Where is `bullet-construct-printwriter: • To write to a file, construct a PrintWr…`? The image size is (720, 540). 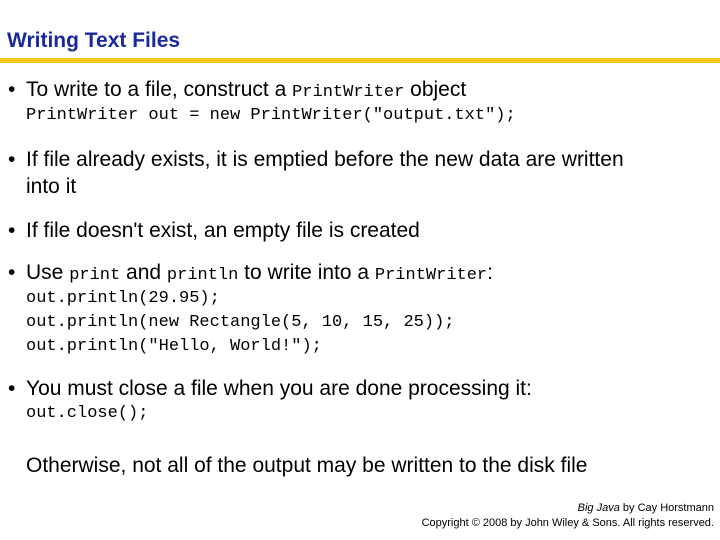 bullet-construct-printwriter: • To write to a file, construct a PrintWr… is located at coordinates (237, 90).